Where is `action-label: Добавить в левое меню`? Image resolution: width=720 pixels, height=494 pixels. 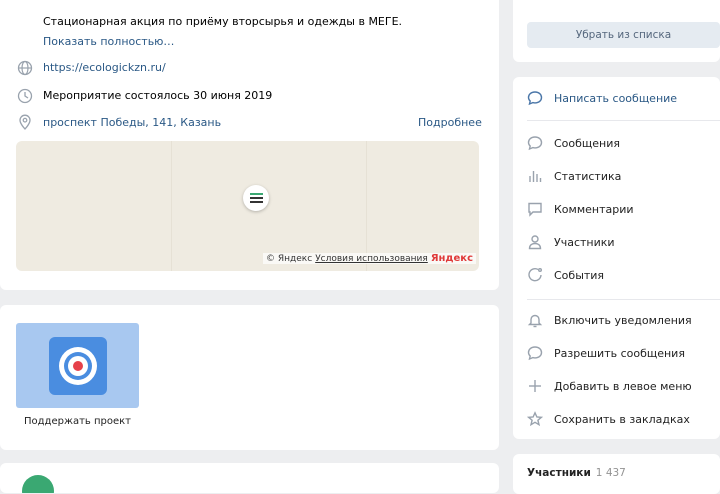
action-label: Добавить в левое меню is located at coordinates (623, 386).